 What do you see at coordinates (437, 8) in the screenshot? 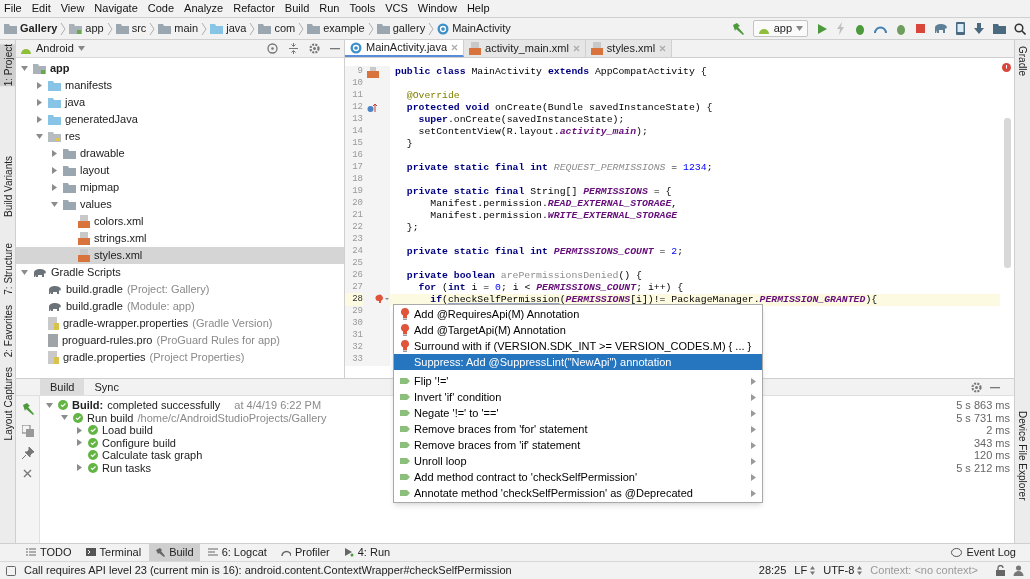
I see `menu-item: Window` at bounding box center [437, 8].